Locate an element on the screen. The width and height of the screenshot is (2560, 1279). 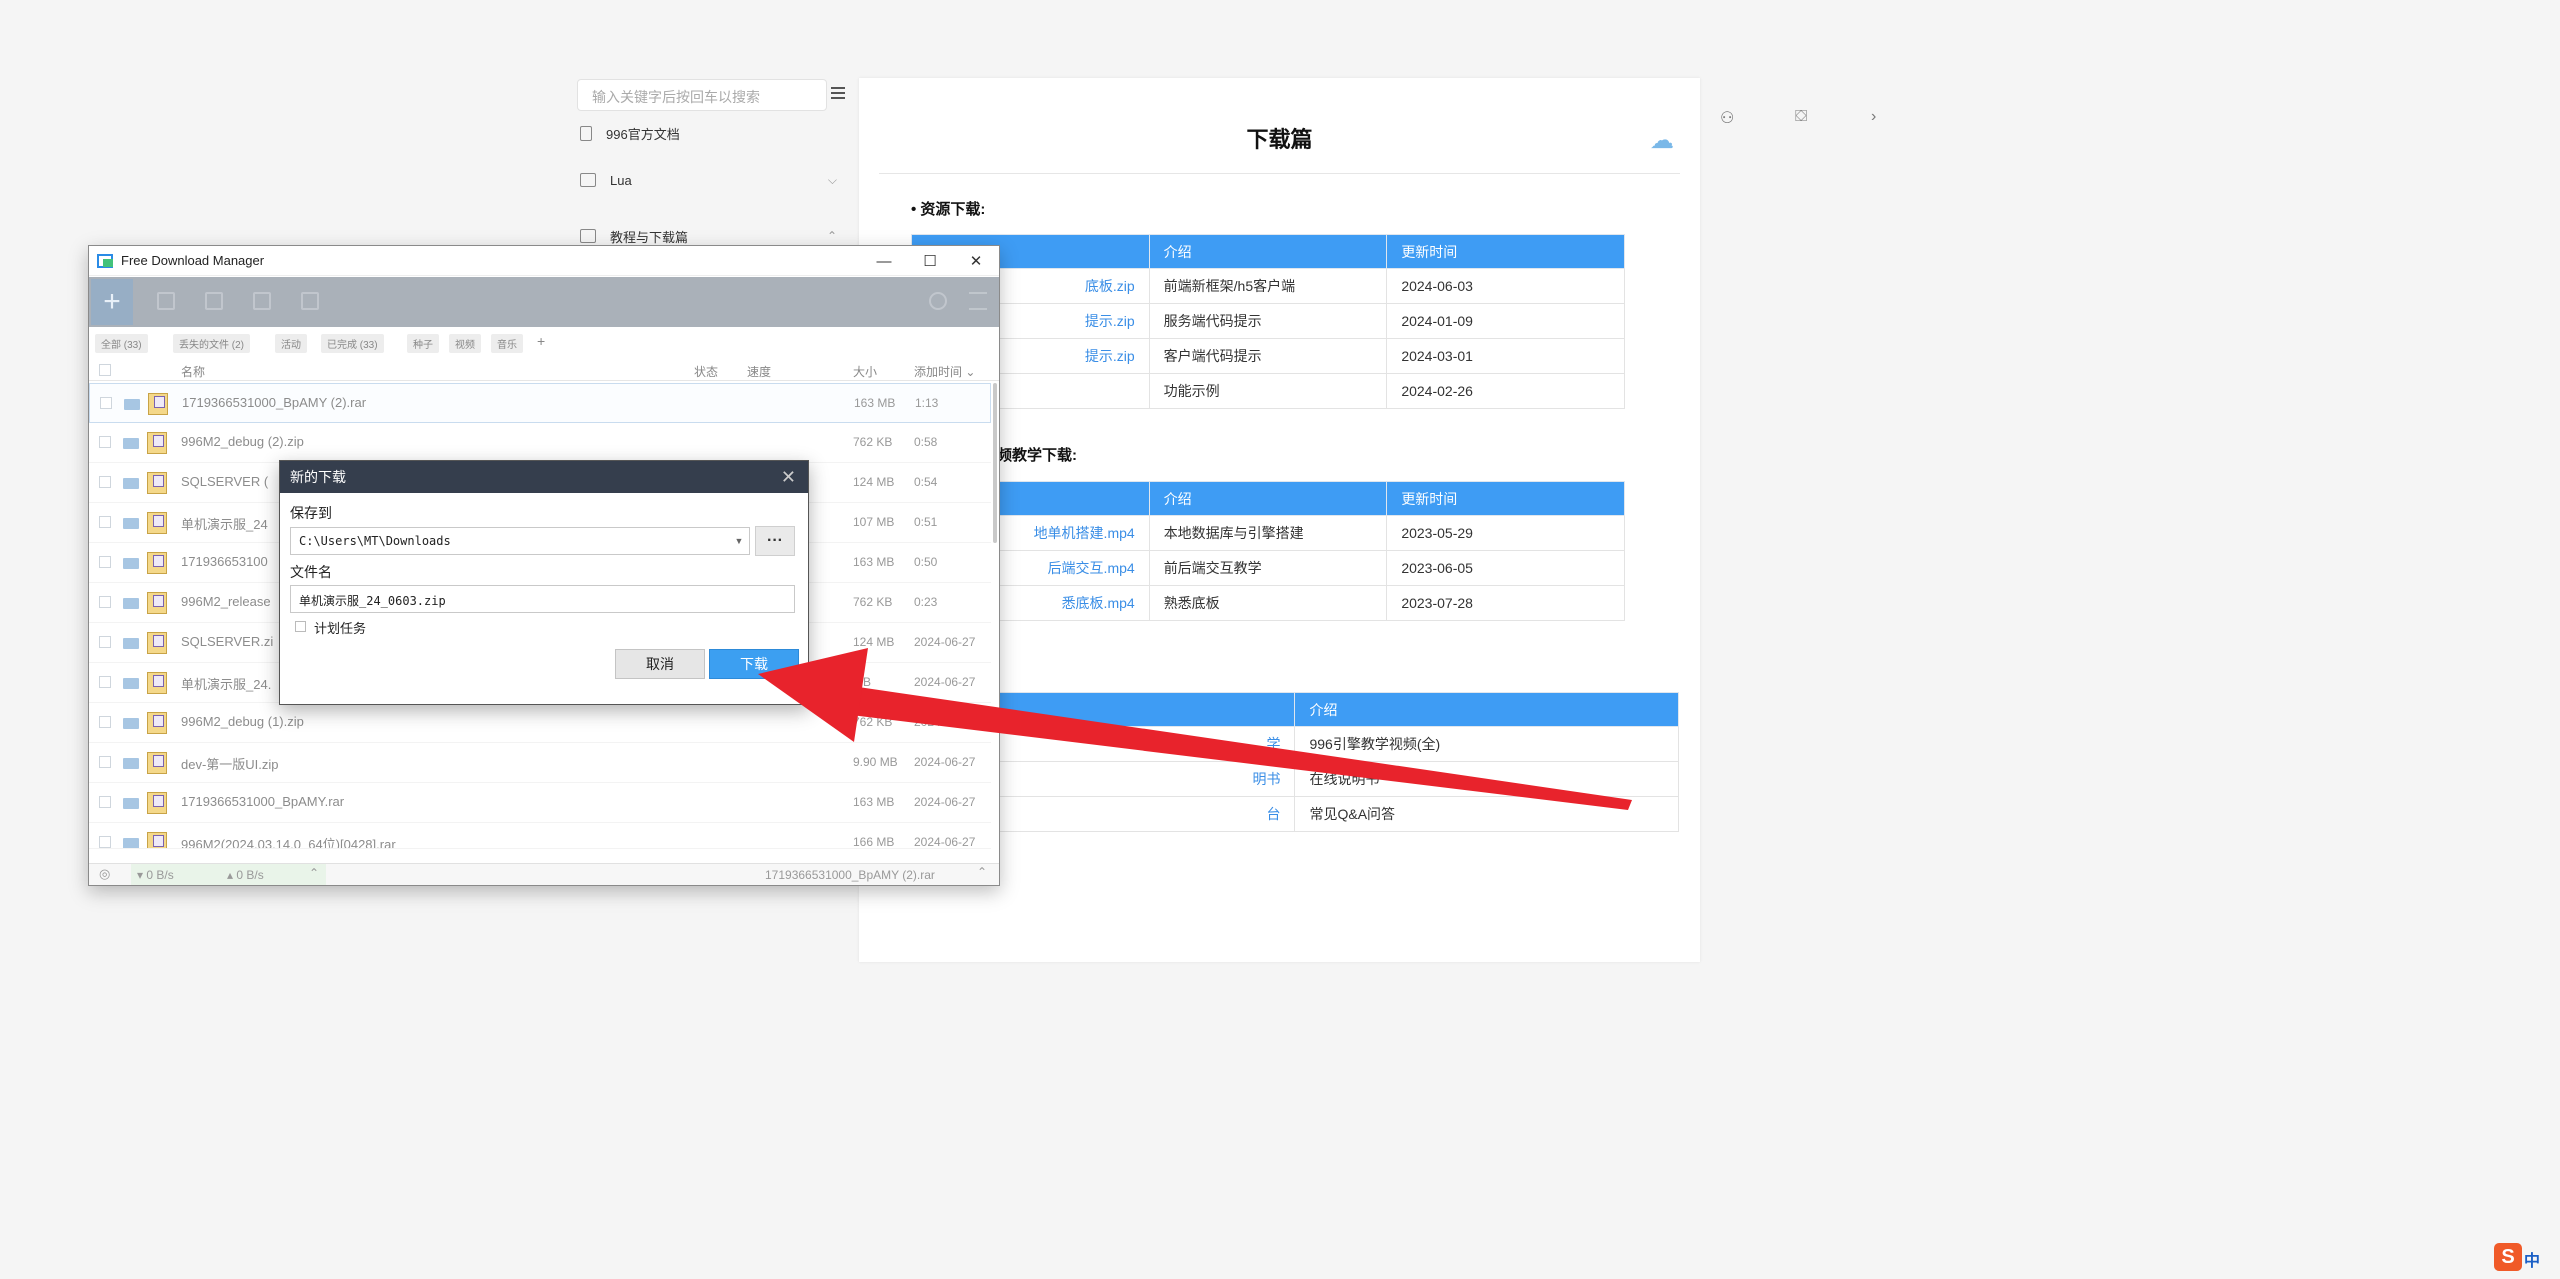
table-cell: 常见Q&A问答 is located at coordinates (1486, 814).